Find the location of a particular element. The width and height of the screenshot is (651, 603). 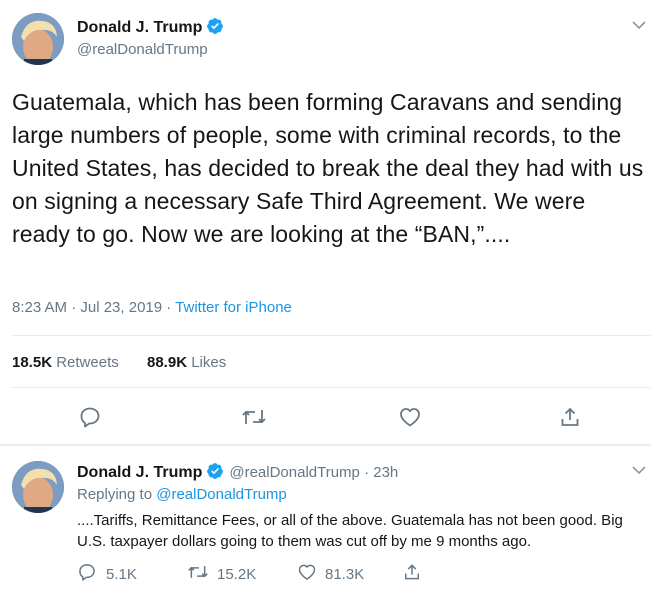

author-name-text: Donald J. Trump is located at coordinates (139, 27).